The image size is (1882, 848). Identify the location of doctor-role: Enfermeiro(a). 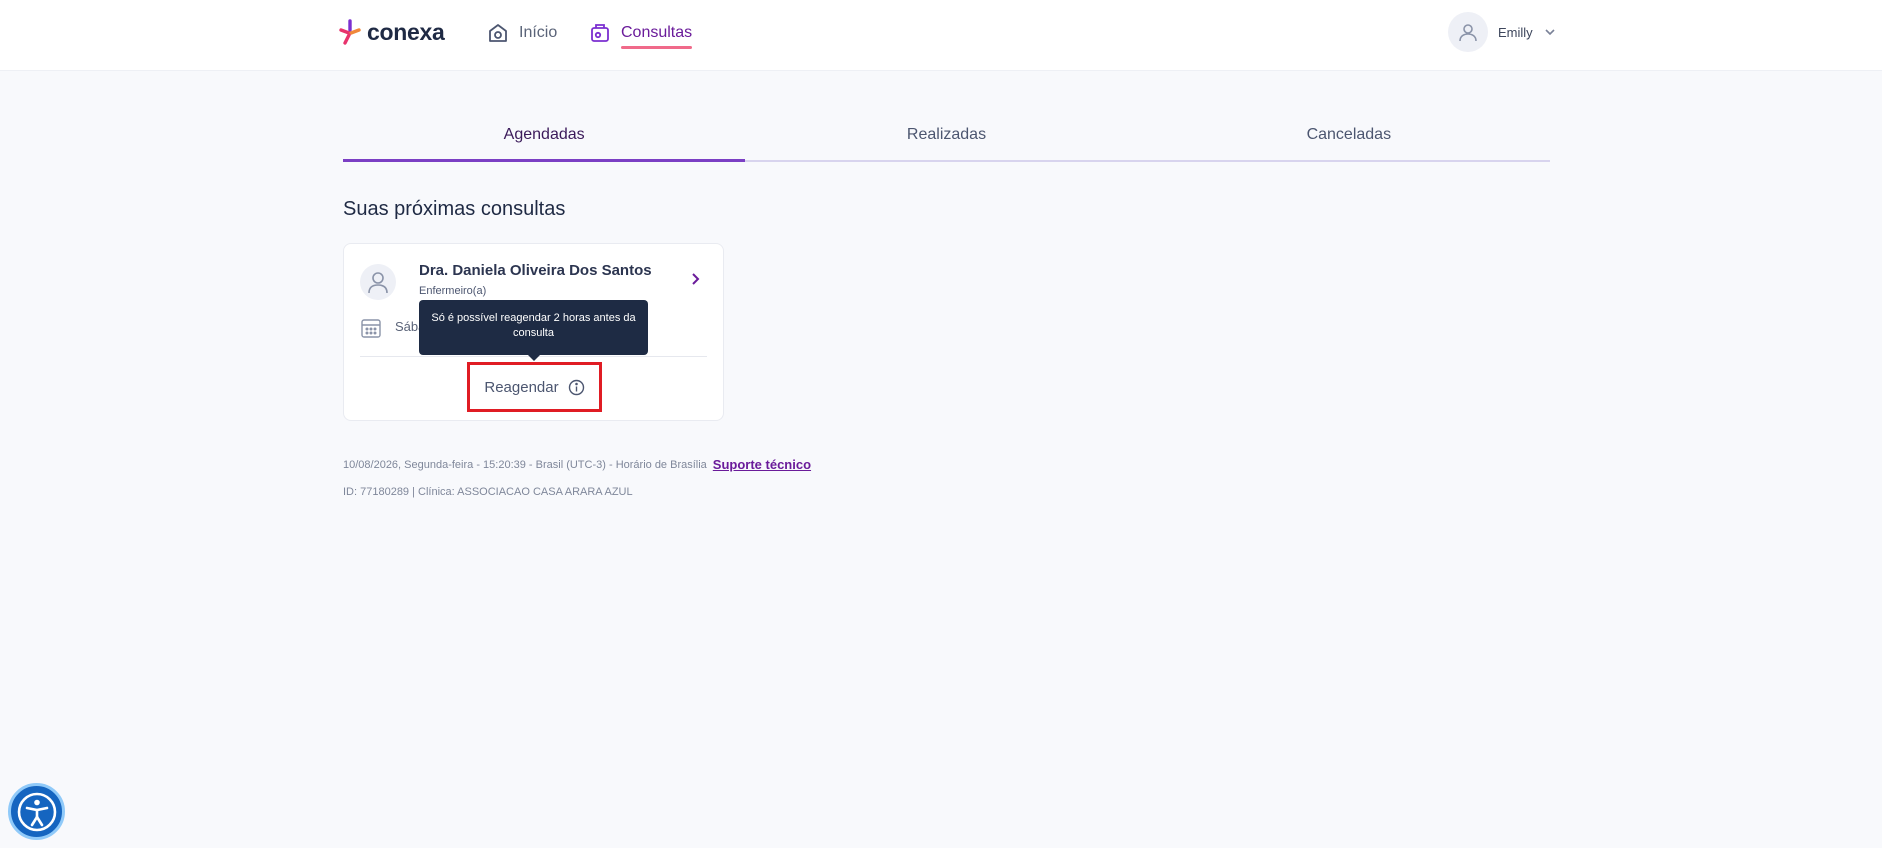
(453, 291).